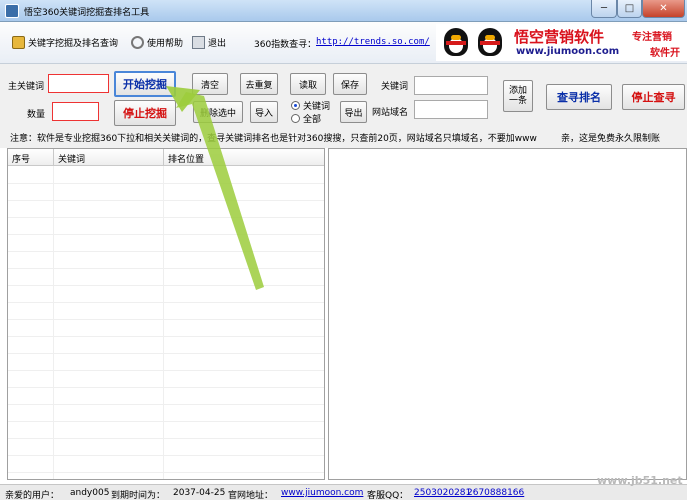 The image size is (687, 501). I want to click on radio-keyword: 关键词, so click(310, 105).